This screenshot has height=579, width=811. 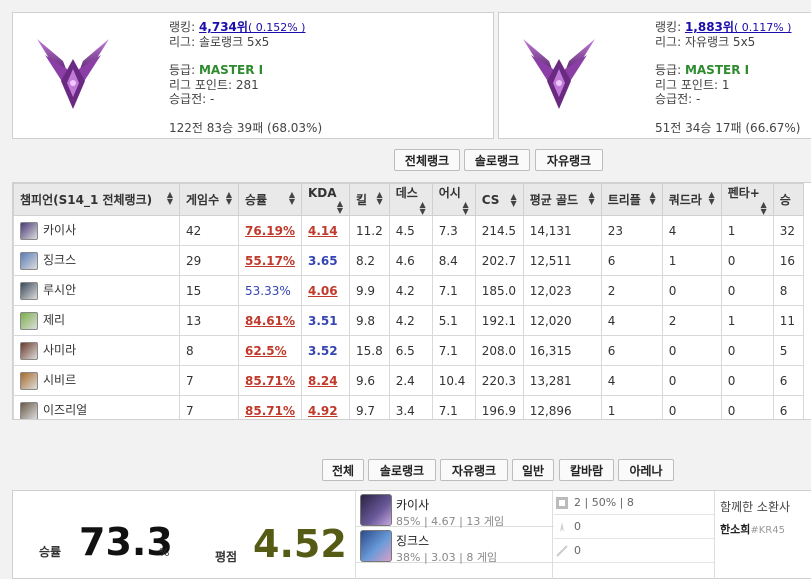 What do you see at coordinates (562, 290) in the screenshot?
I see `cell-gold: 12,023` at bounding box center [562, 290].